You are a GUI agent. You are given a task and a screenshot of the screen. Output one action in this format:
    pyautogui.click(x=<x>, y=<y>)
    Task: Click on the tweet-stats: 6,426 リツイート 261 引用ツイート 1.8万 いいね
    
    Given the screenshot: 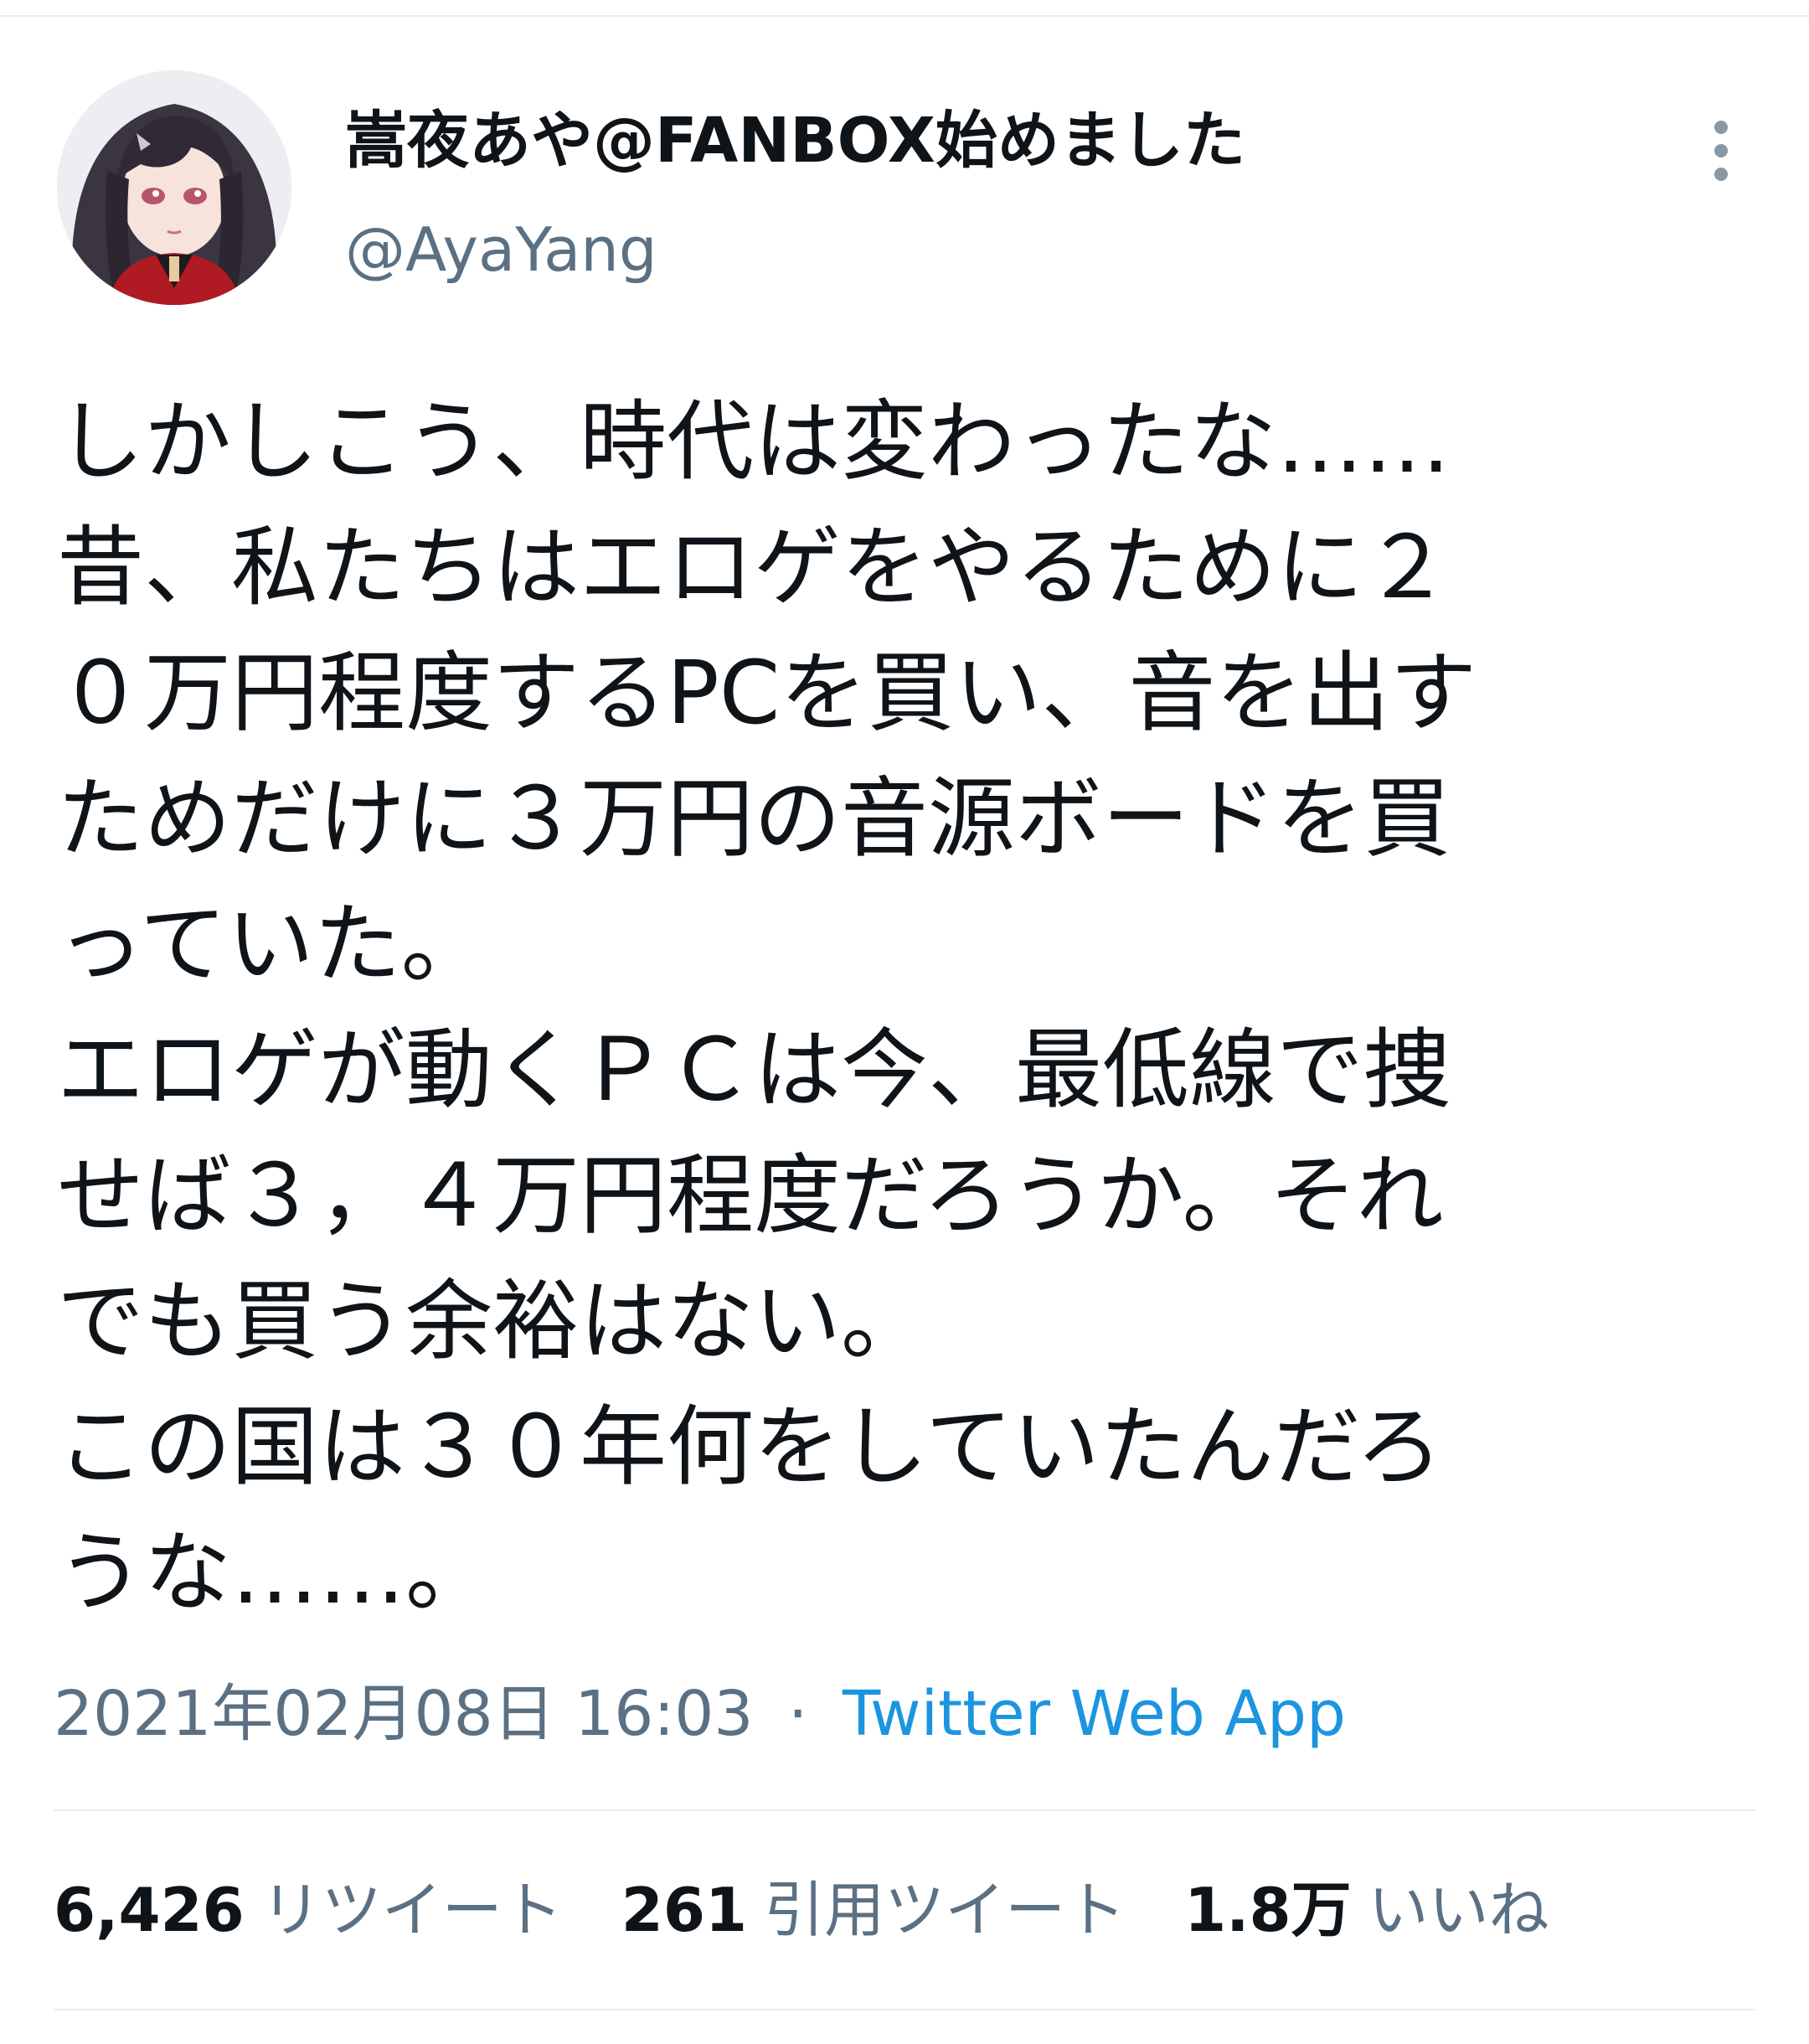 What is the action you would take?
    pyautogui.click(x=831, y=1910)
    